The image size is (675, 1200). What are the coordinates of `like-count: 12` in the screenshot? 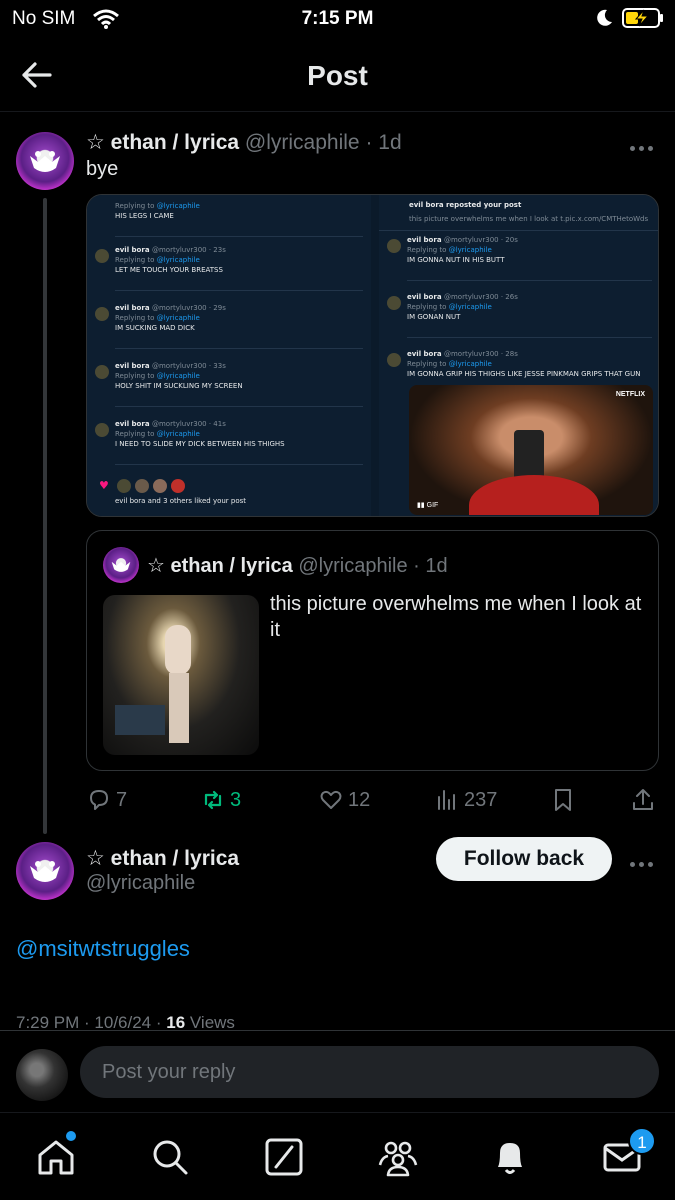 It's located at (359, 799).